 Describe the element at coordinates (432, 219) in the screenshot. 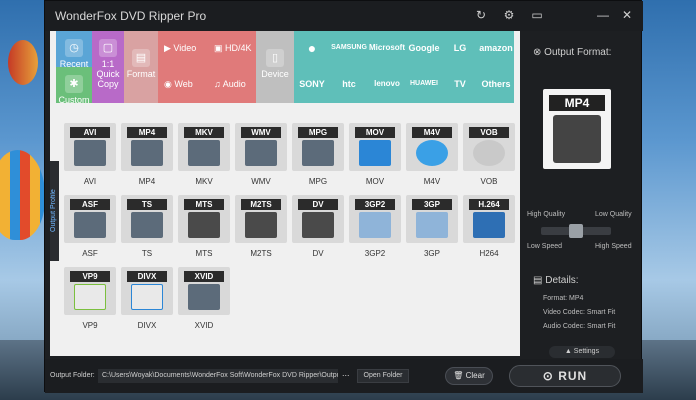

I see `format-tile: 3GP` at that location.